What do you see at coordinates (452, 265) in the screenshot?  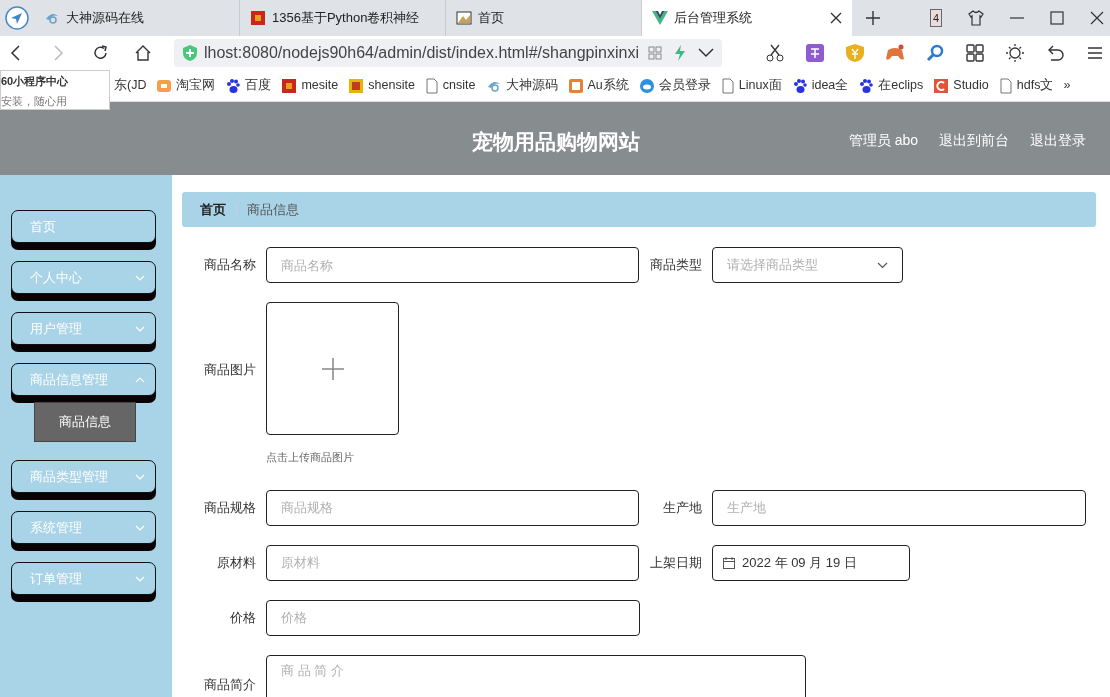 I see `input-field: 商品名称` at bounding box center [452, 265].